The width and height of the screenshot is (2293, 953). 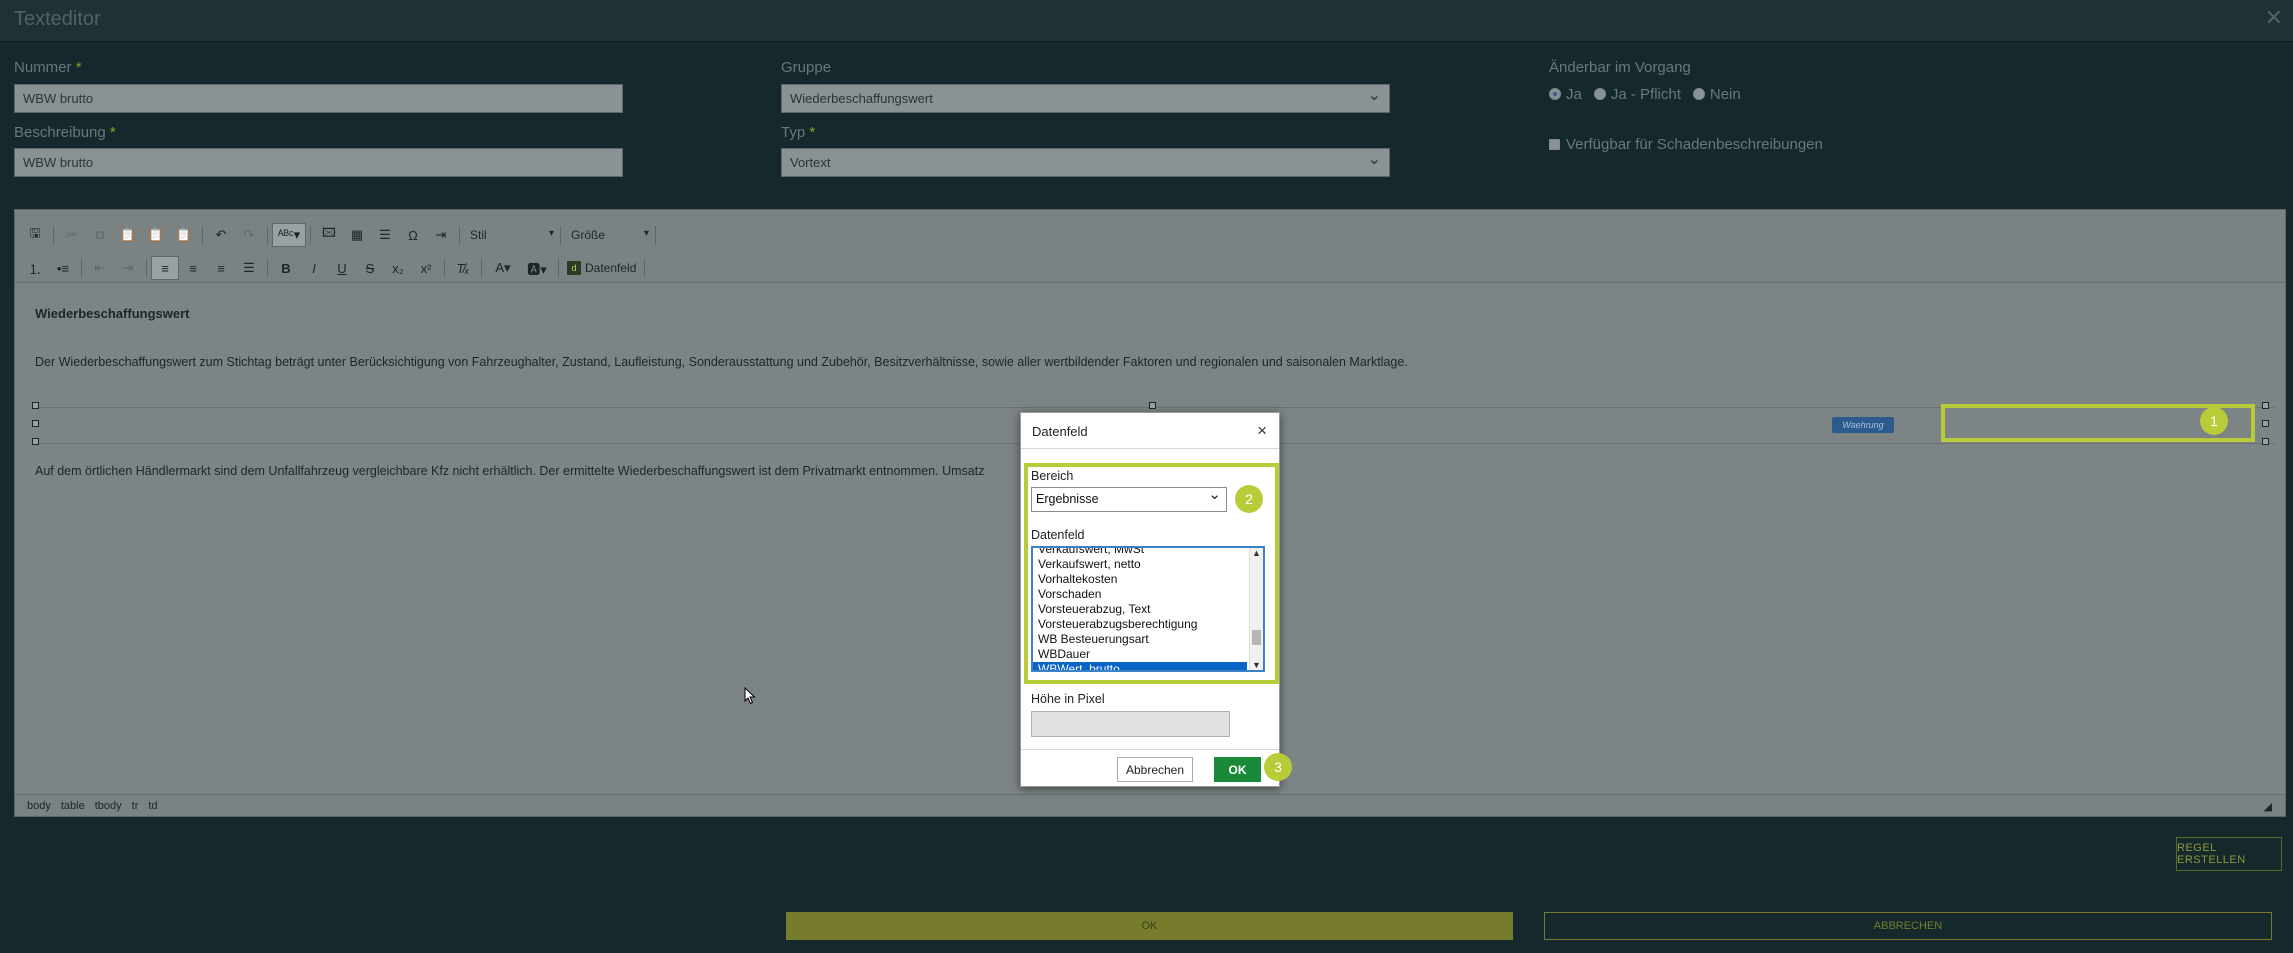 I want to click on subscript-icon: x₂, so click(x=398, y=268).